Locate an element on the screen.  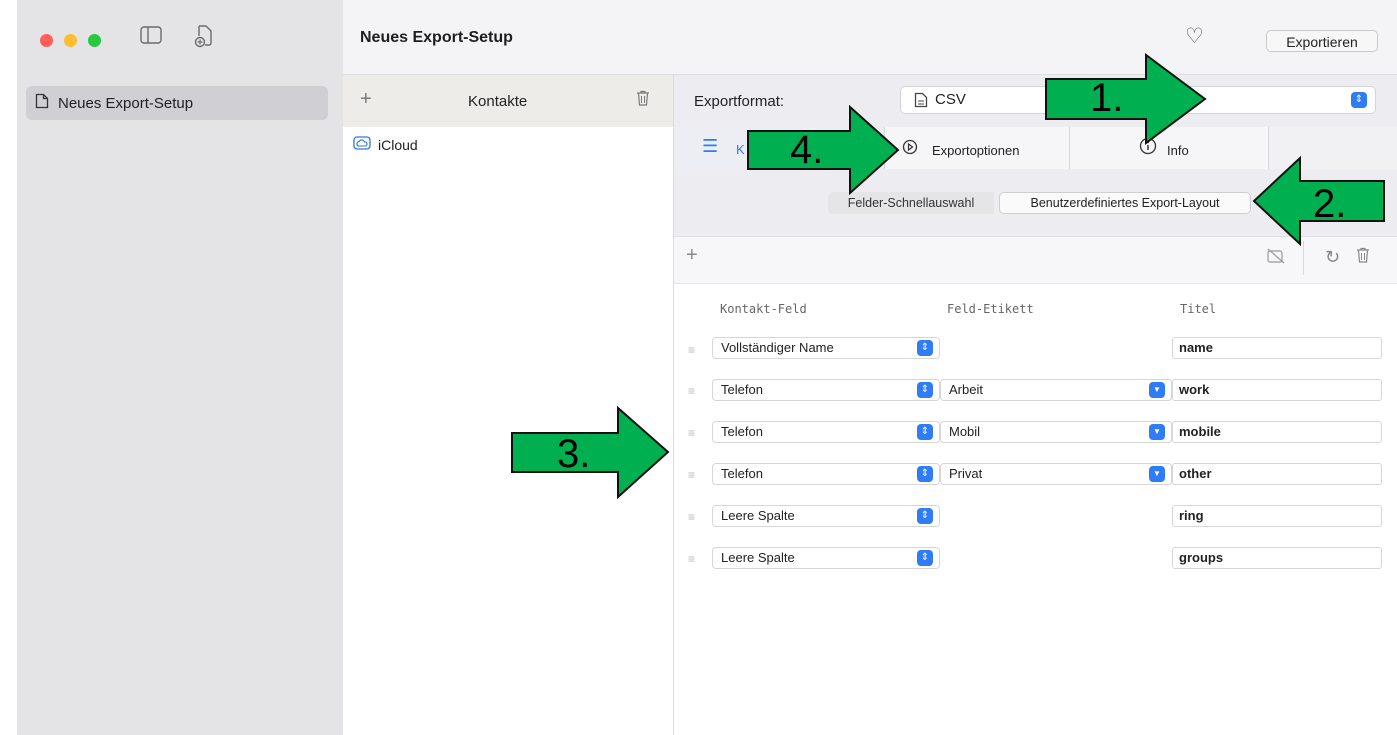
tab-exportoptionen-label: Exportoptionen is located at coordinates (976, 150).